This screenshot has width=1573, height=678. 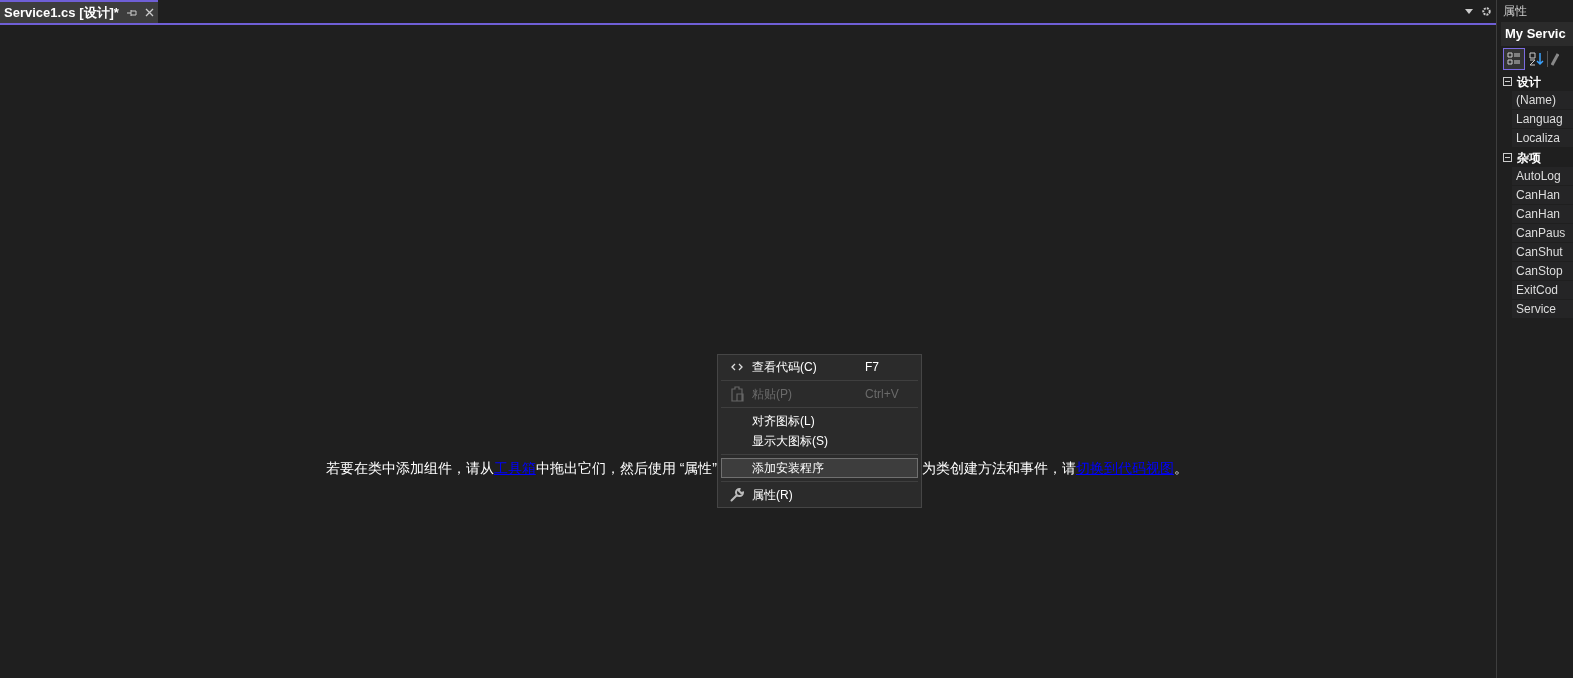 I want to click on document-tab: Service1.cs [设计]*, so click(x=79, y=11).